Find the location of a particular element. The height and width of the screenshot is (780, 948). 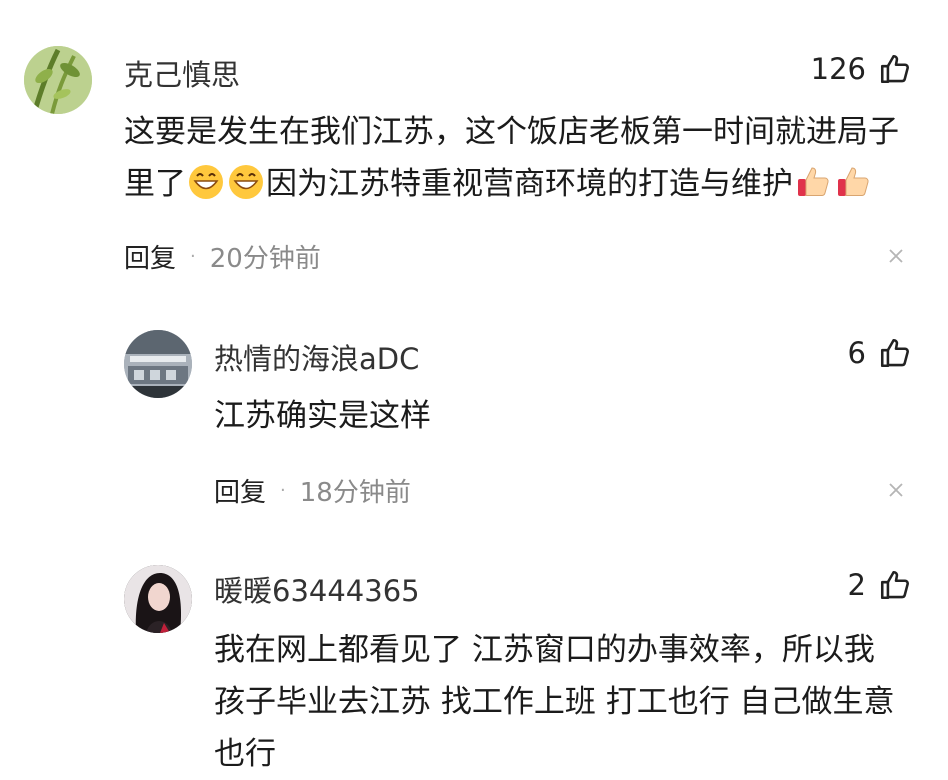

comment-username: 热情的海浪aDC is located at coordinates (316, 357).